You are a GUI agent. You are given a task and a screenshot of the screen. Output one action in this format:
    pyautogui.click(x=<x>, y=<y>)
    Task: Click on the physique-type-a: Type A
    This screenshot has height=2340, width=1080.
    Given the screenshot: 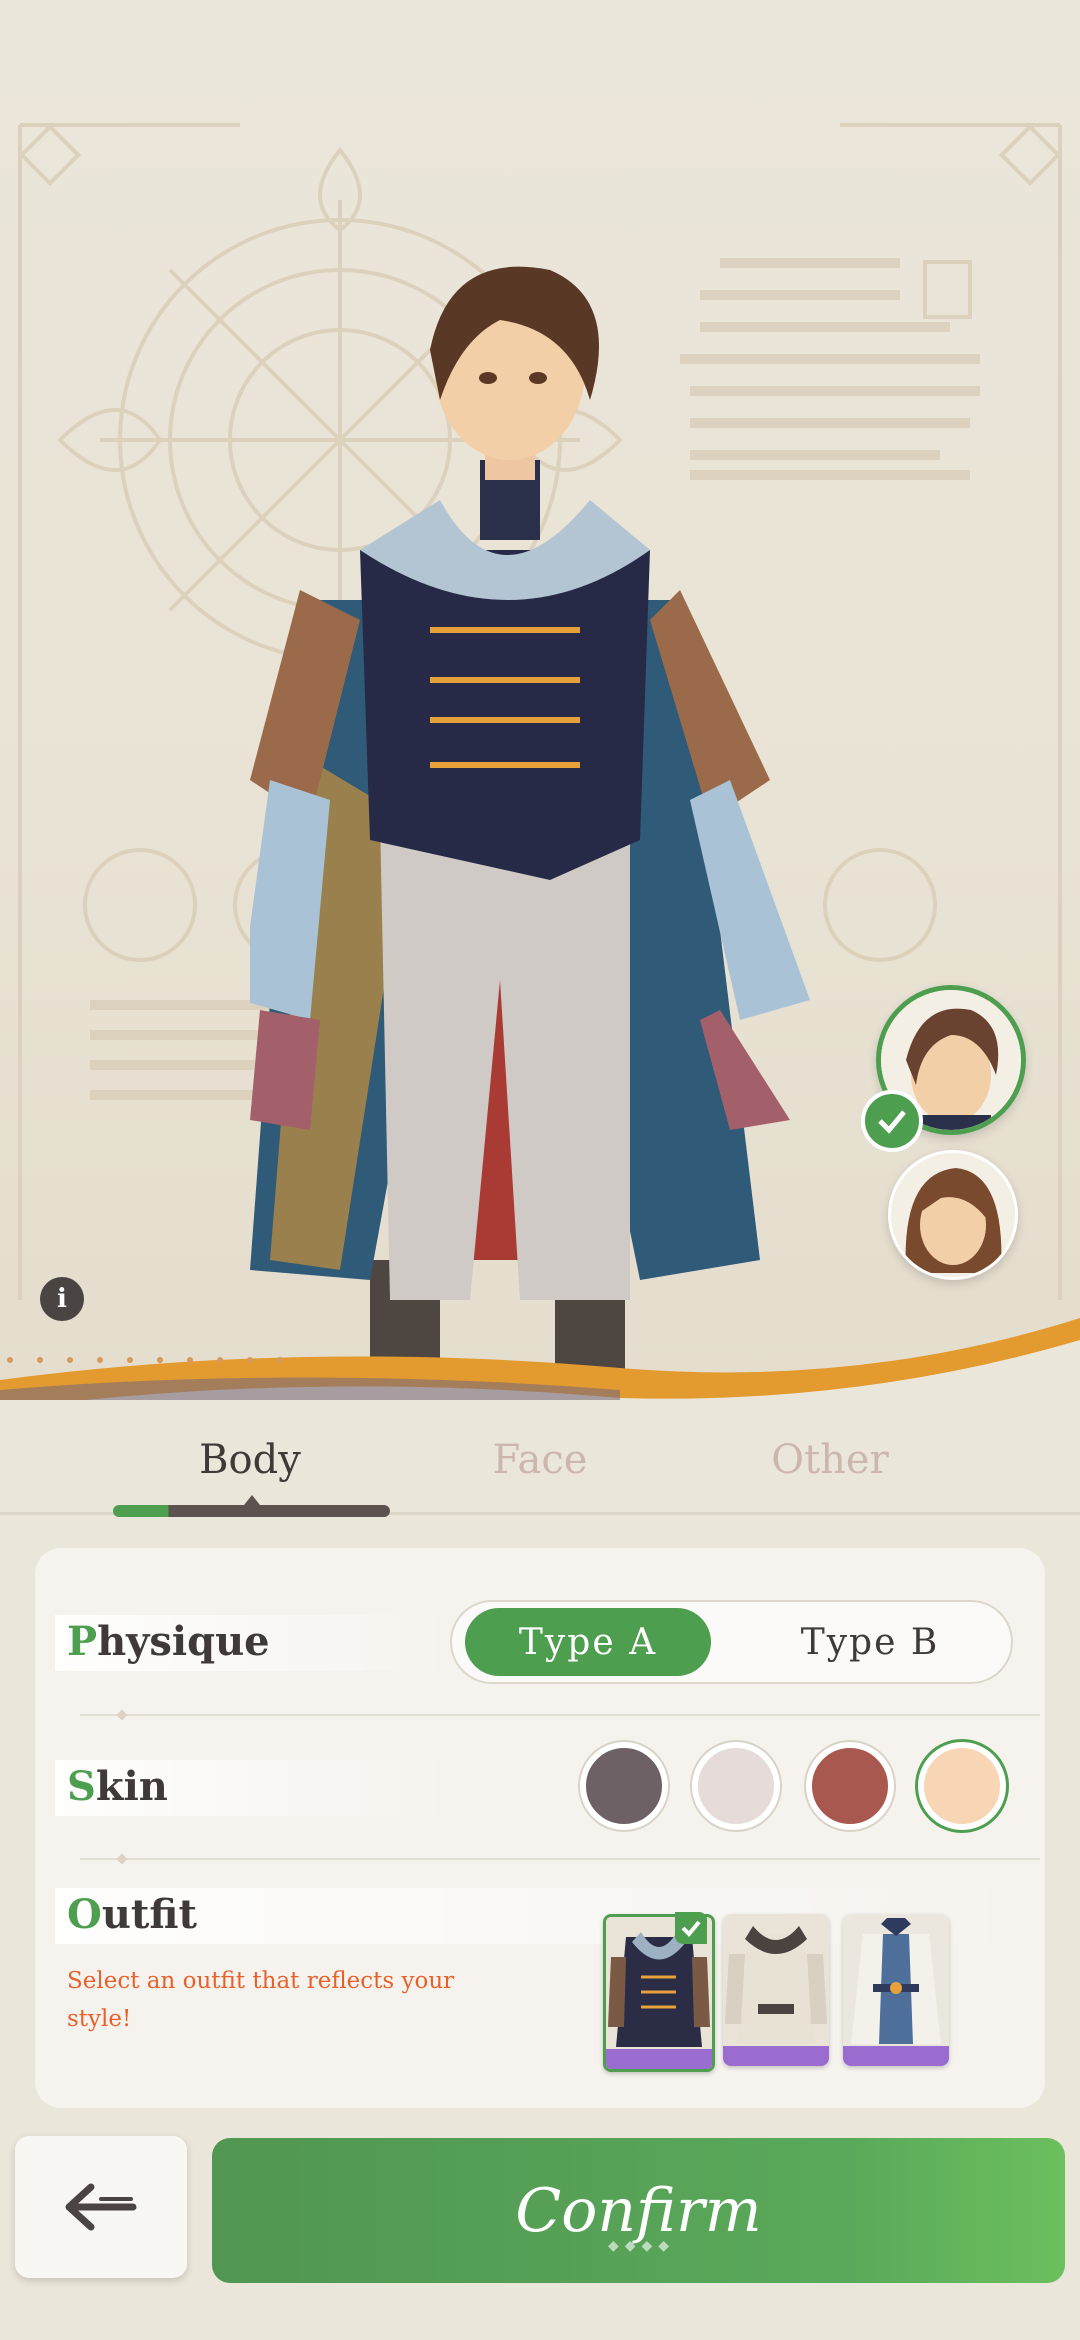 What is the action you would take?
    pyautogui.click(x=588, y=1642)
    